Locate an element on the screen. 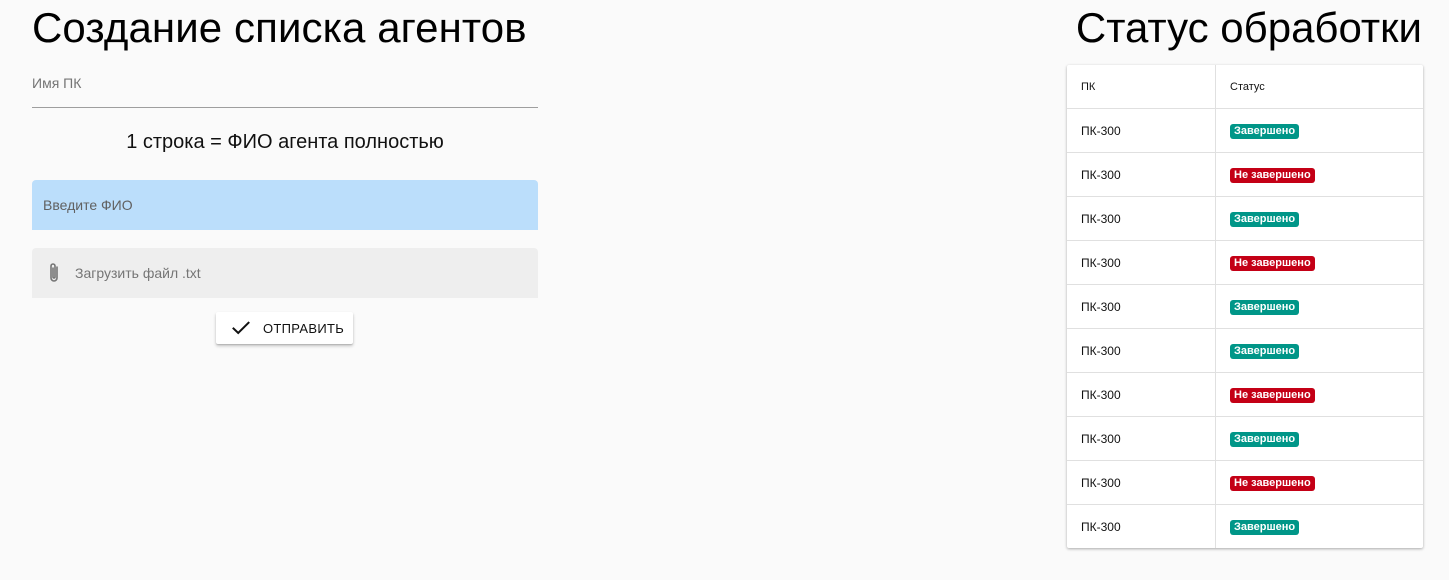 The height and width of the screenshot is (580, 1449). checkmark-icon is located at coordinates (241, 328).